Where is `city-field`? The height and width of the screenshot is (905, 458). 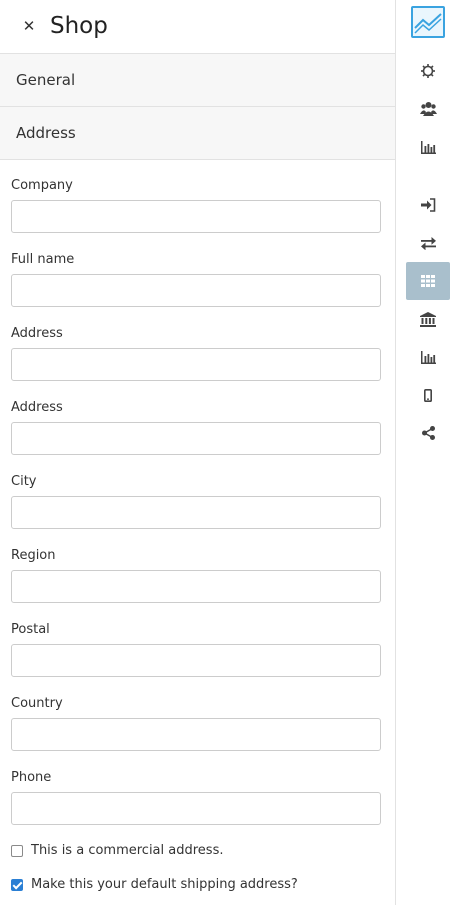 city-field is located at coordinates (196, 512).